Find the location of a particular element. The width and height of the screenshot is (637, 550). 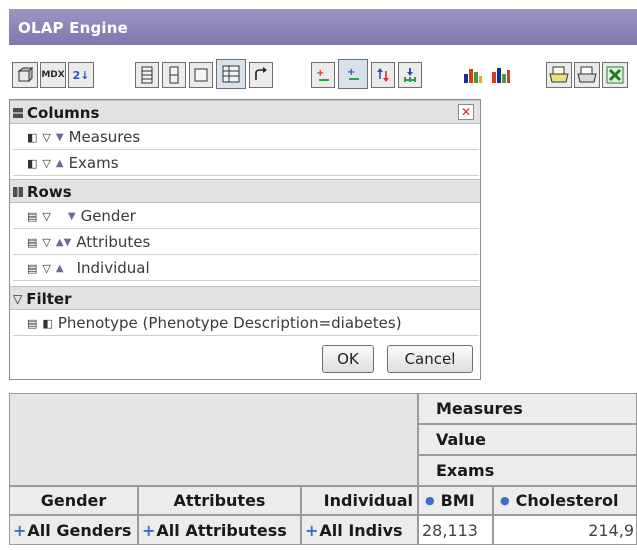

member-icon: ◧ is located at coordinates (47, 323).